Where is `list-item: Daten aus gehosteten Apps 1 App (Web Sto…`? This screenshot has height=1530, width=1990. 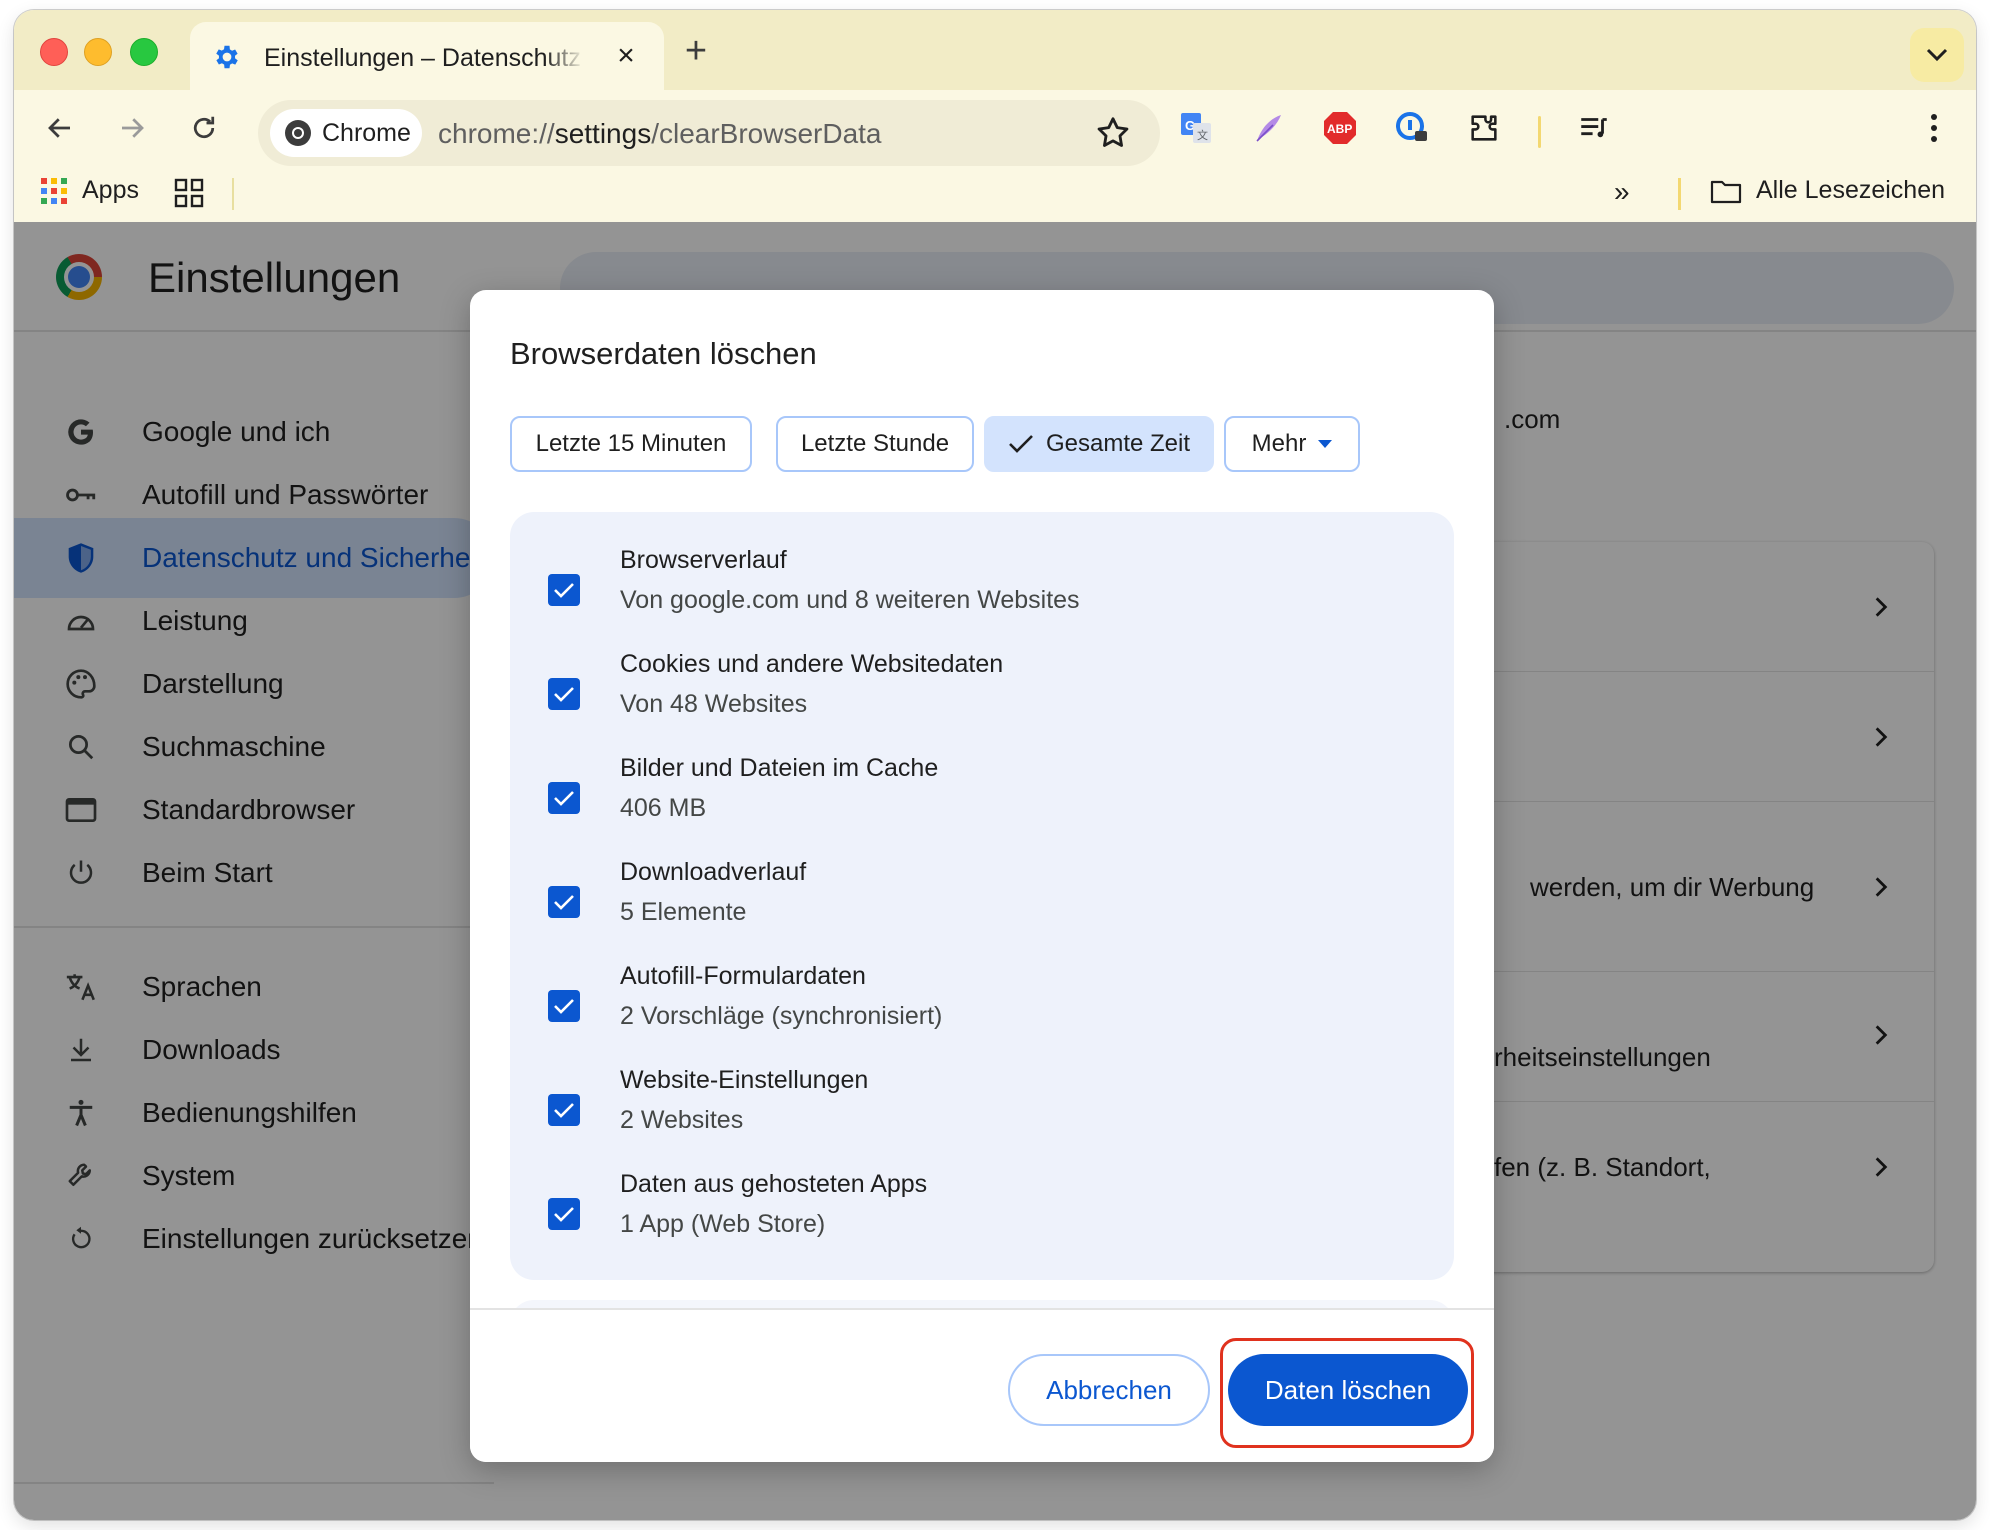 list-item: Daten aus gehosteten Apps 1 App (Web Sto… is located at coordinates (982, 1198).